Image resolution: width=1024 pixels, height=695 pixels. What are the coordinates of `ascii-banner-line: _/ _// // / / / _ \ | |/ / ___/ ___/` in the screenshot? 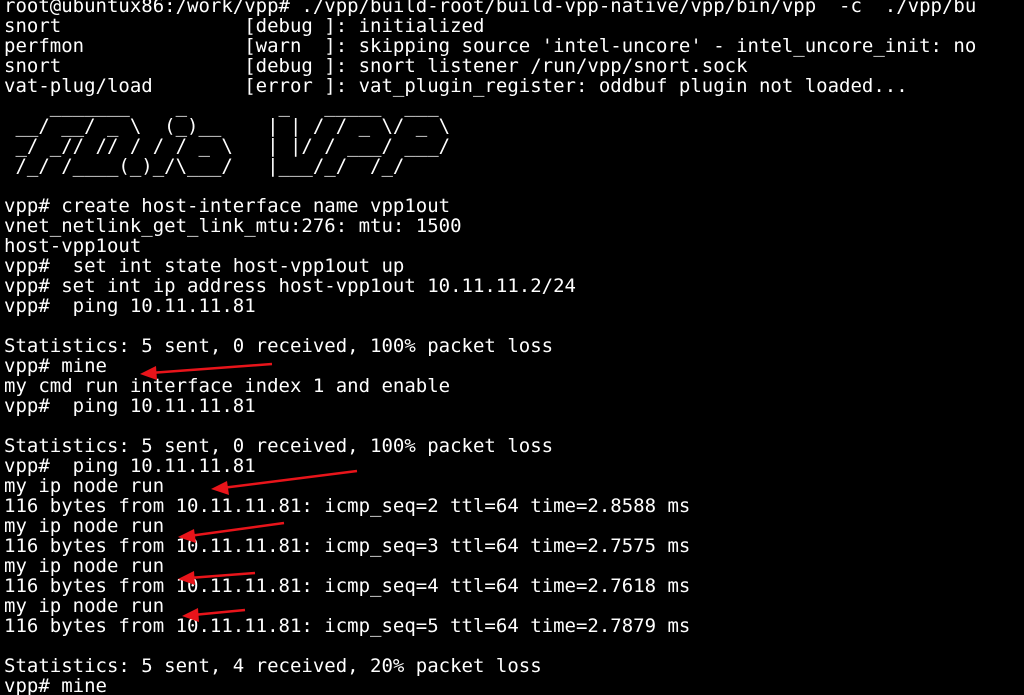 It's located at (227, 146).